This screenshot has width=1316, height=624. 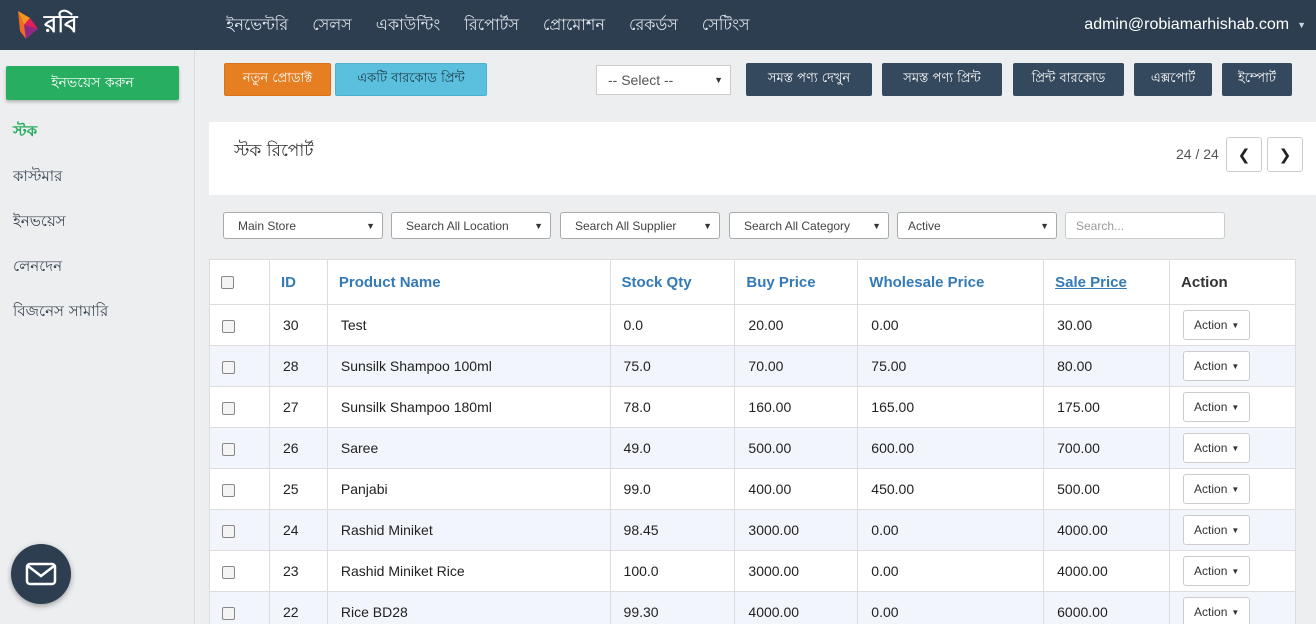 I want to click on nav-records: রেকর্ডস, so click(x=653, y=25).